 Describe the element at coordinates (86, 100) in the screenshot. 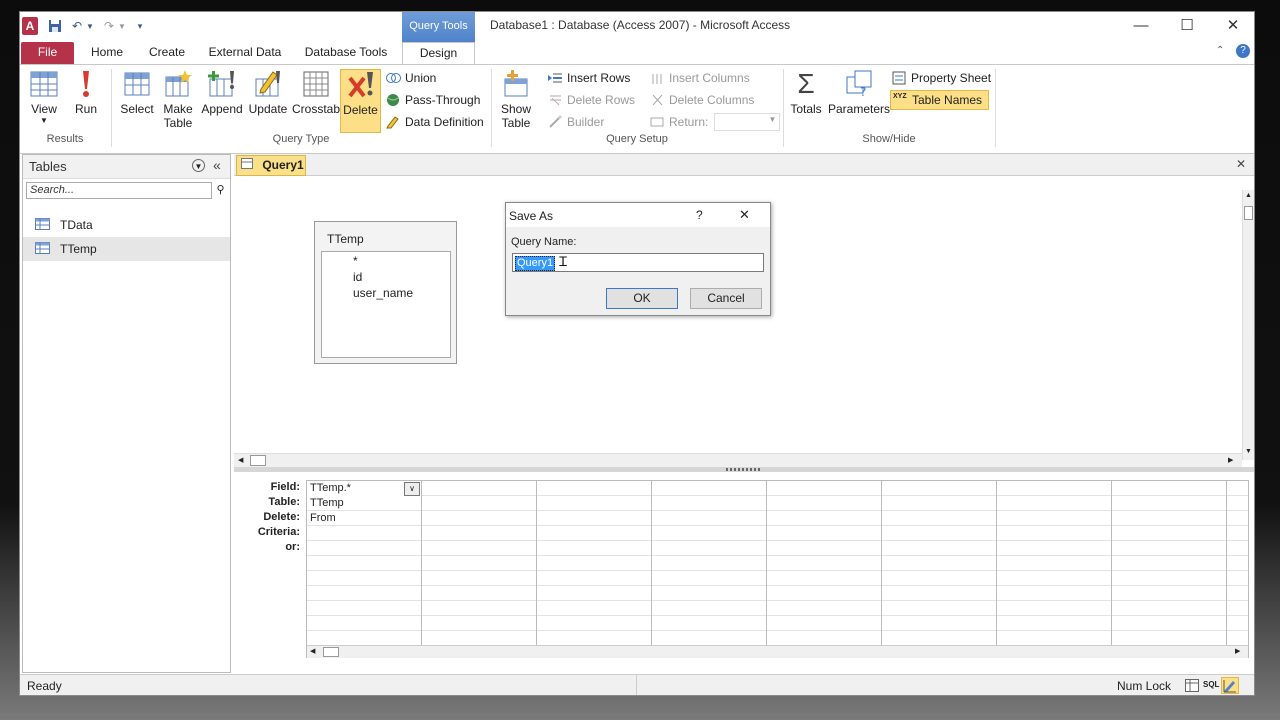

I see `run-button: Run` at that location.